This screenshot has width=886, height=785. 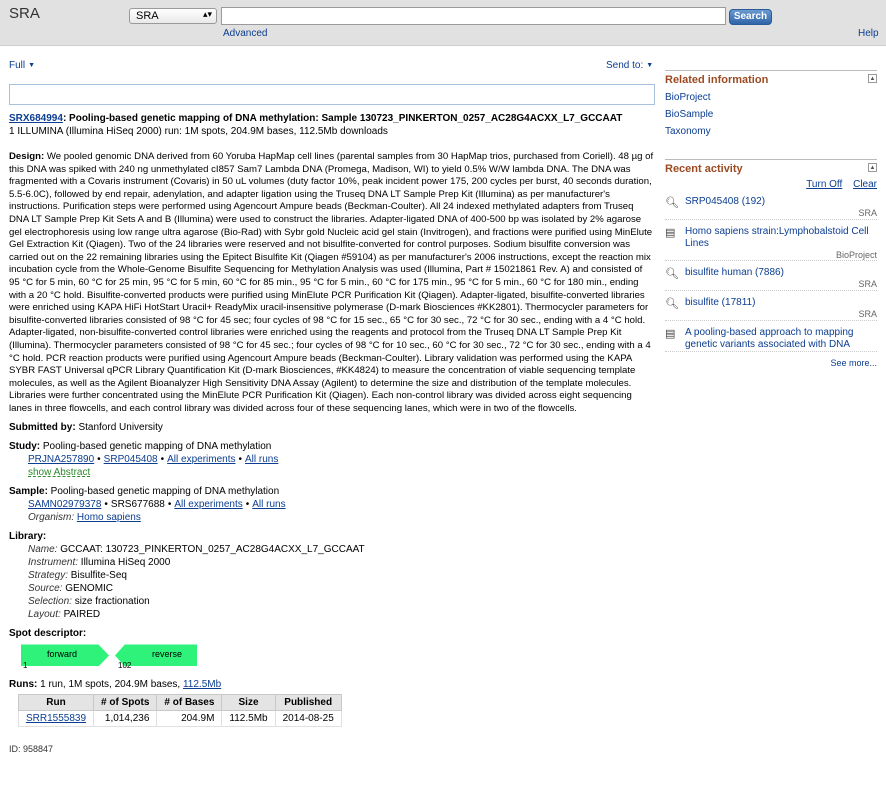 I want to click on field-label: Name:, so click(x=43, y=550).